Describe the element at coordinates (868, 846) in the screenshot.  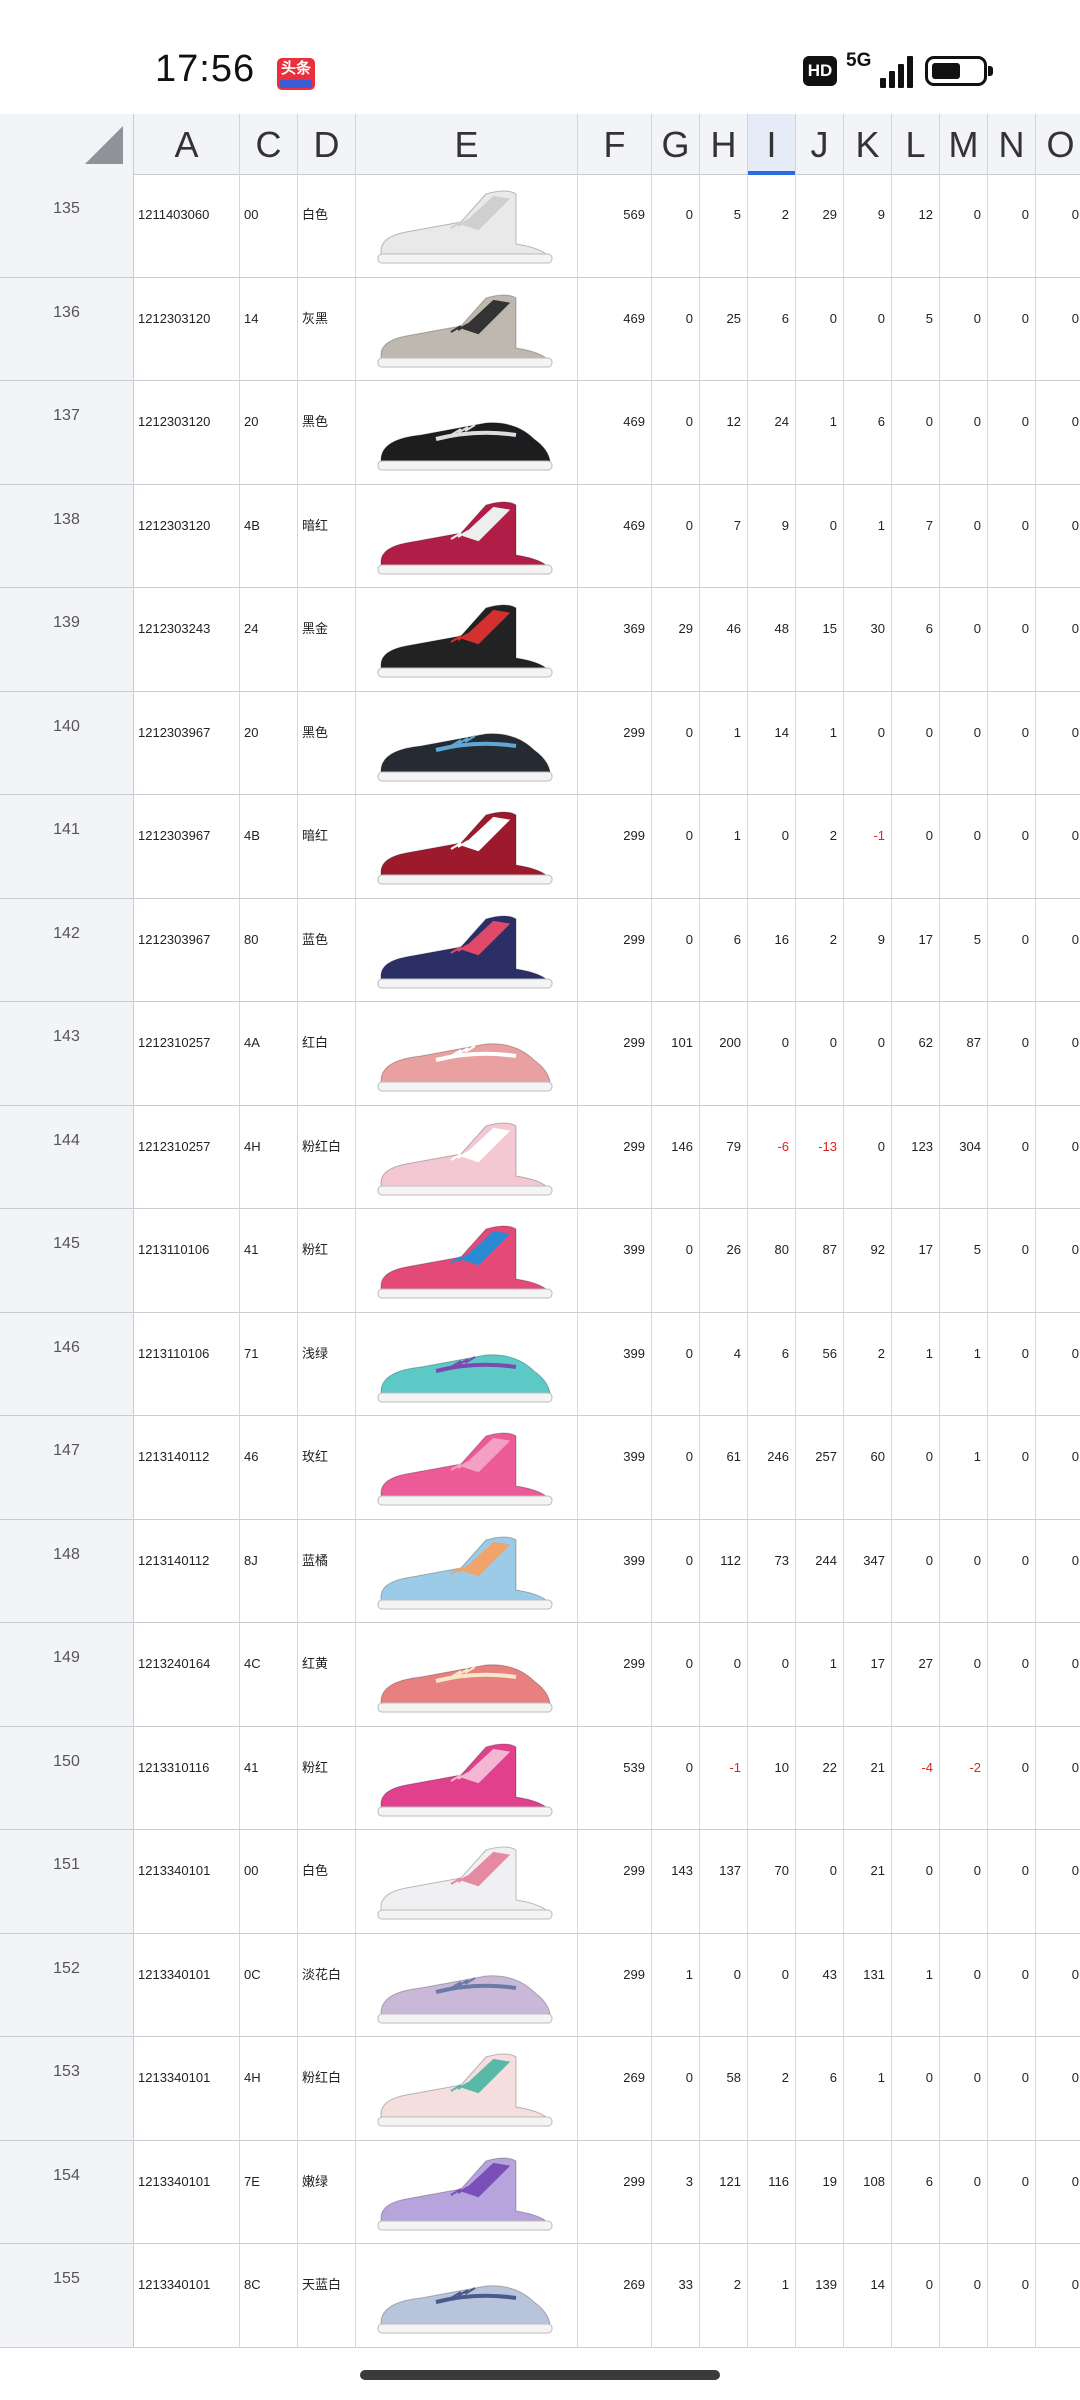
I see `cell-k: -1` at that location.